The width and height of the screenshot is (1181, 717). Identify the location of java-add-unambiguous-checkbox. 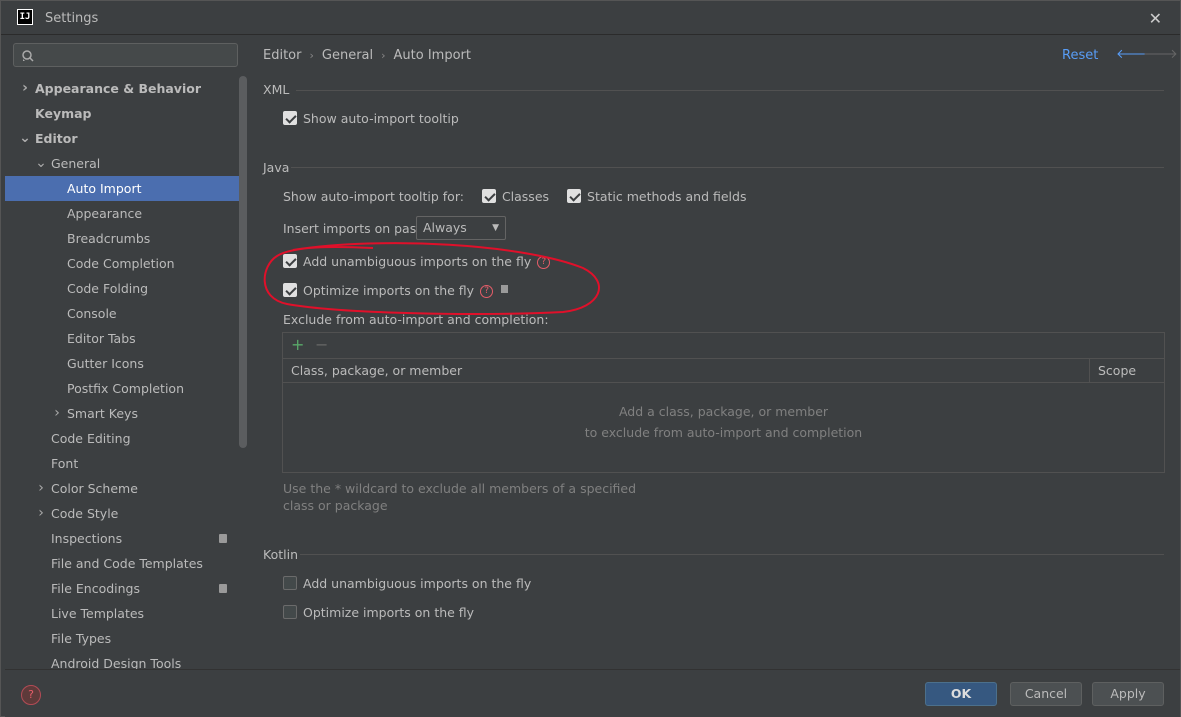
(290, 261).